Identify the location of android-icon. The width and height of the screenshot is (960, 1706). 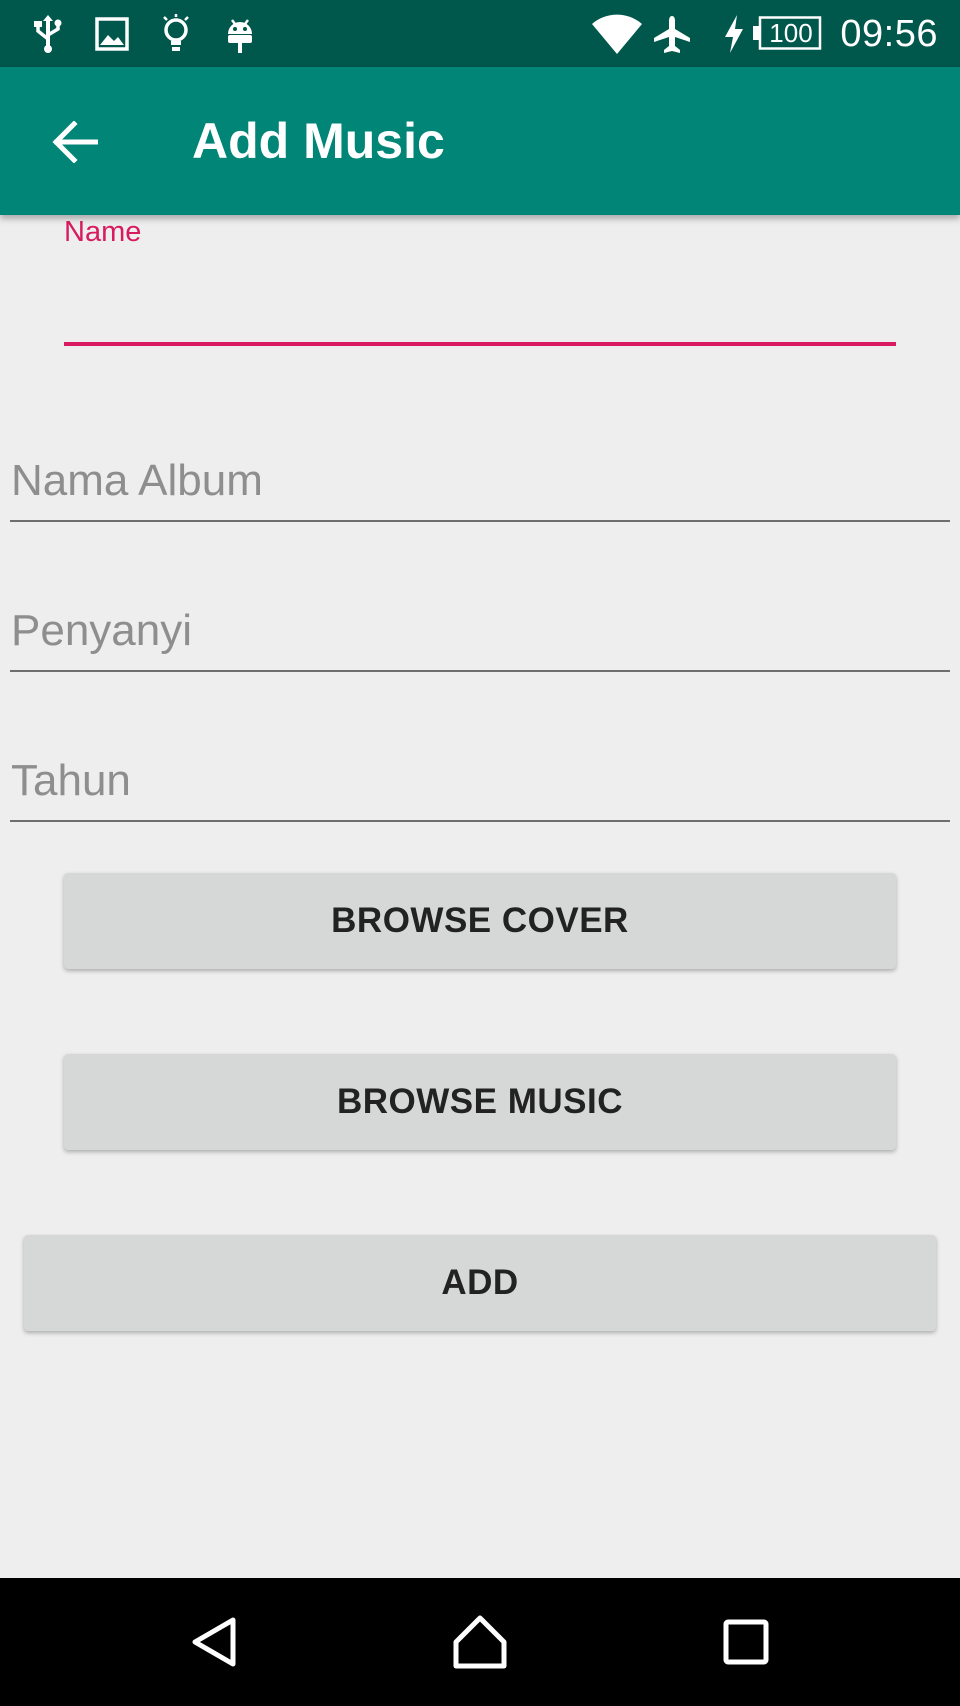
(240, 34).